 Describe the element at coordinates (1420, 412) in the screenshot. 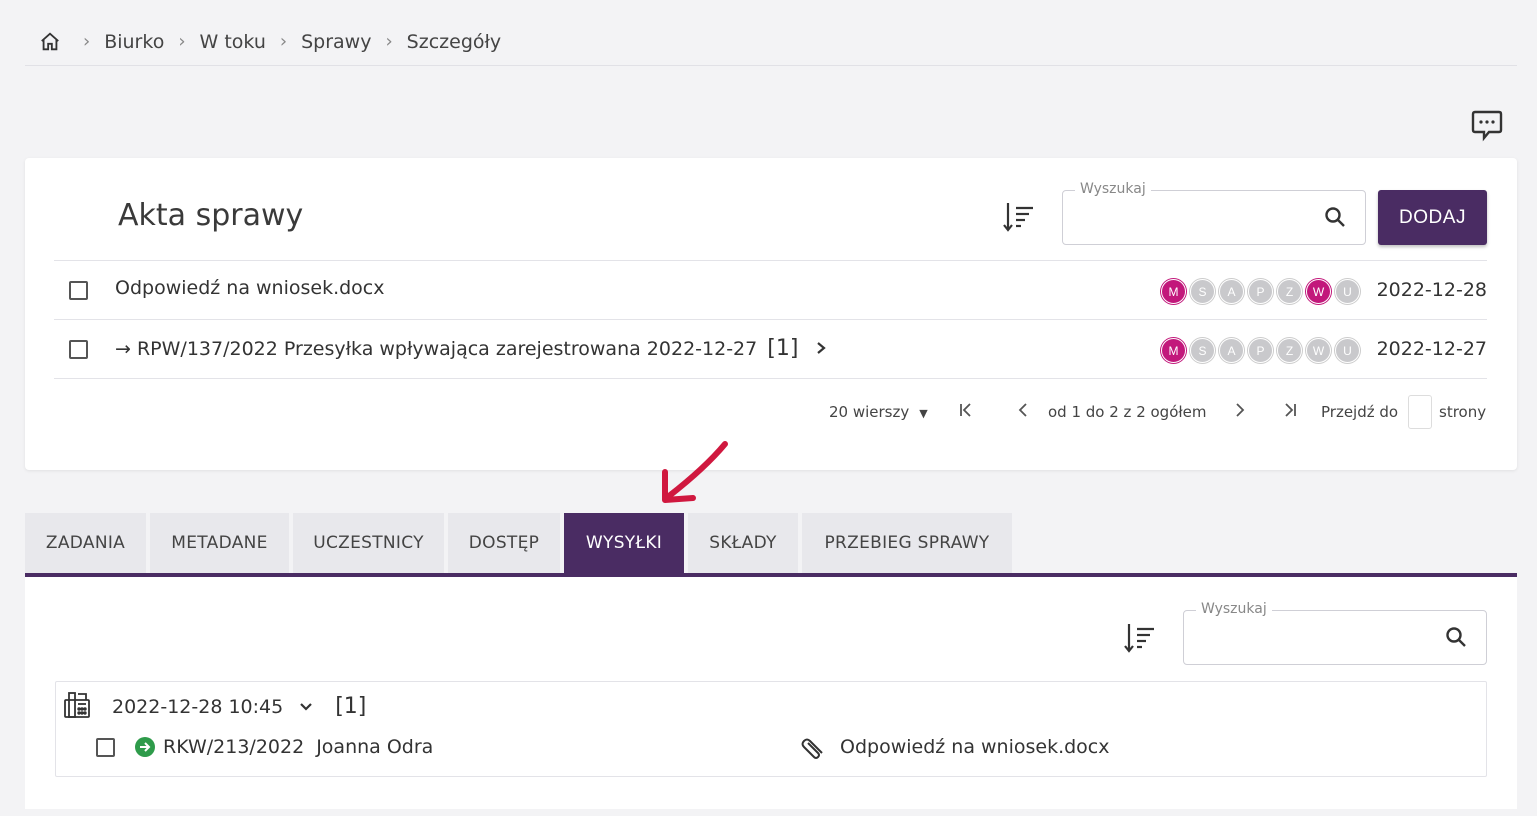

I see `goto-page-input` at that location.